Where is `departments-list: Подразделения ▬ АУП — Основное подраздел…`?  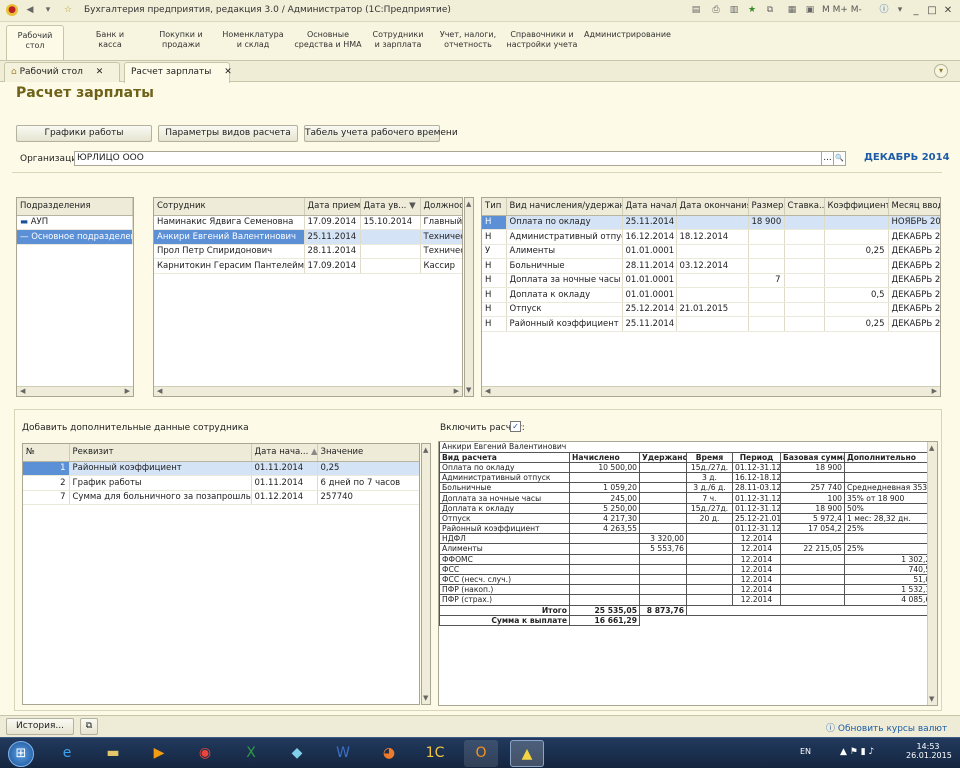 departments-list: Подразделения ▬ АУП — Основное подраздел… is located at coordinates (75, 297).